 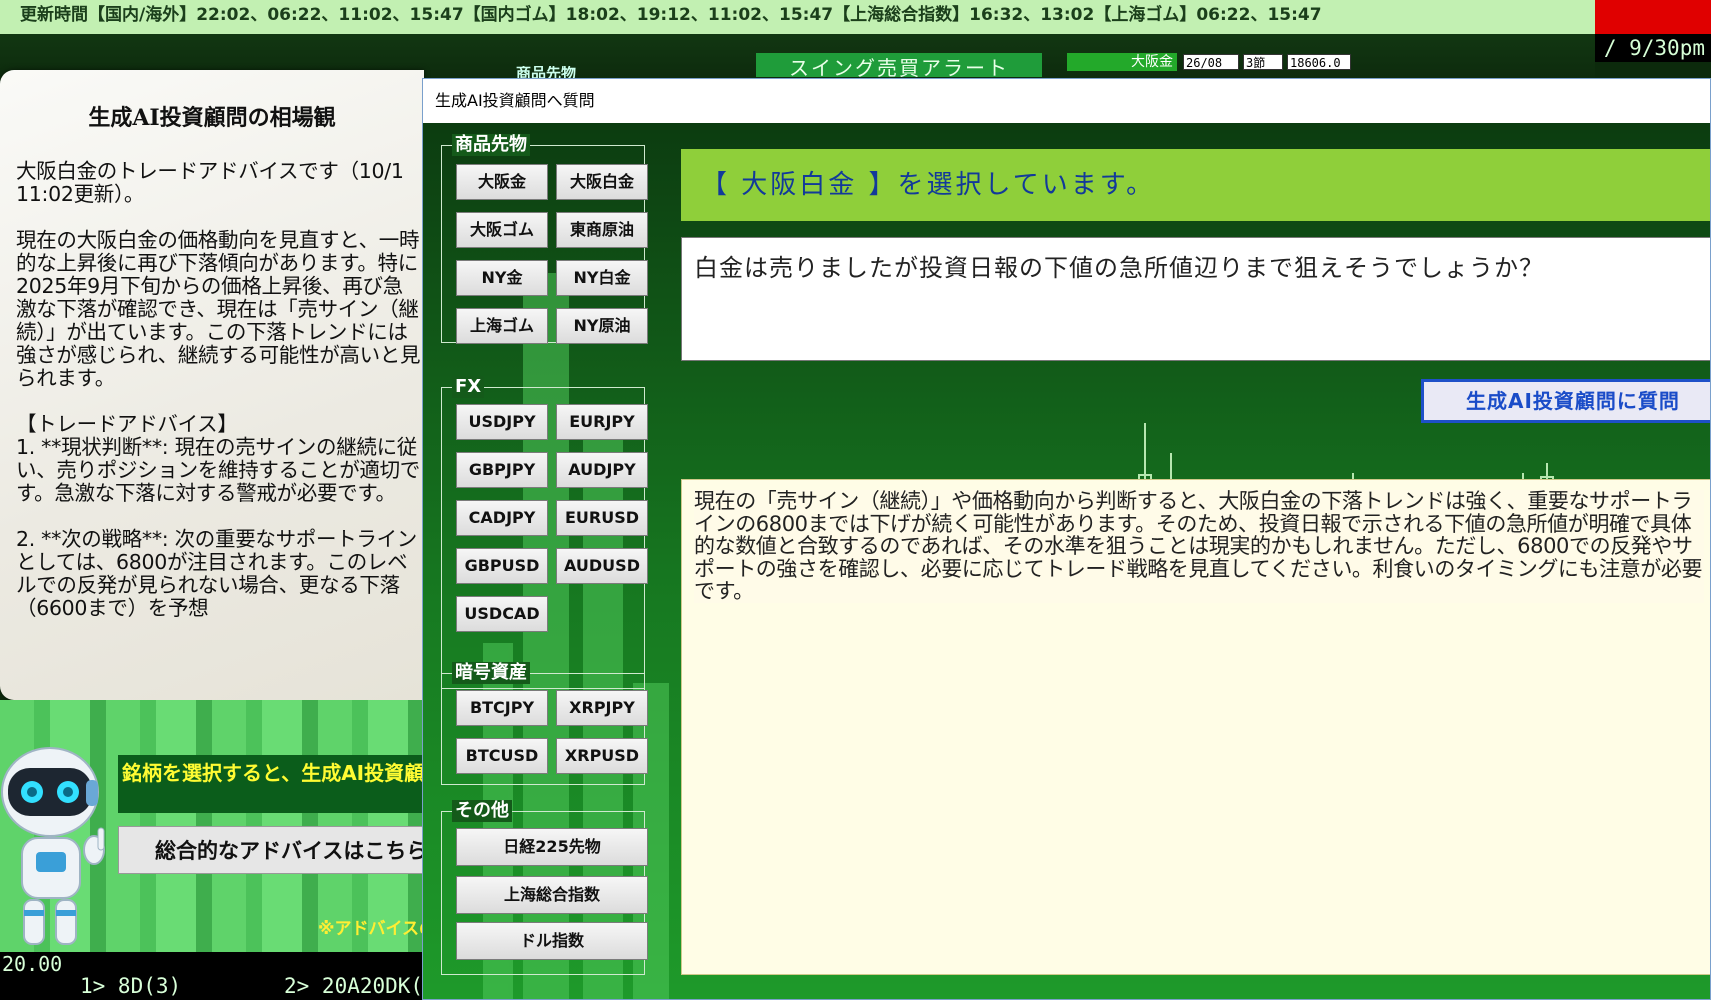 What do you see at coordinates (502, 326) in the screenshot?
I see `btn-shanghai-rubber: 上海ゴム` at bounding box center [502, 326].